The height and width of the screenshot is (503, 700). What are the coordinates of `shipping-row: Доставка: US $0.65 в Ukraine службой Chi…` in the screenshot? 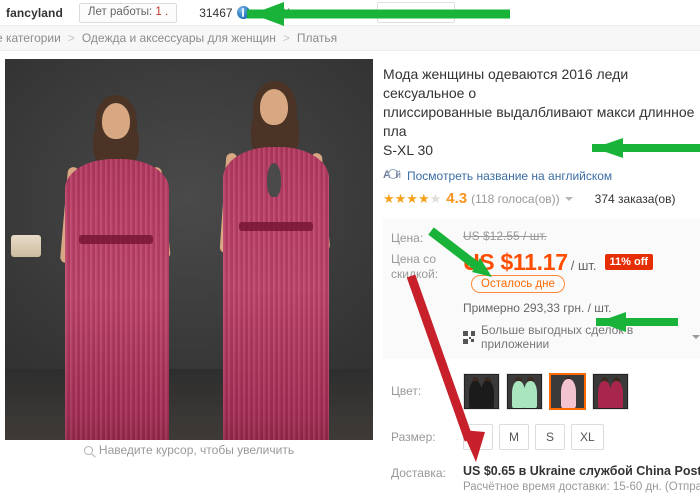 It's located at (541, 478).